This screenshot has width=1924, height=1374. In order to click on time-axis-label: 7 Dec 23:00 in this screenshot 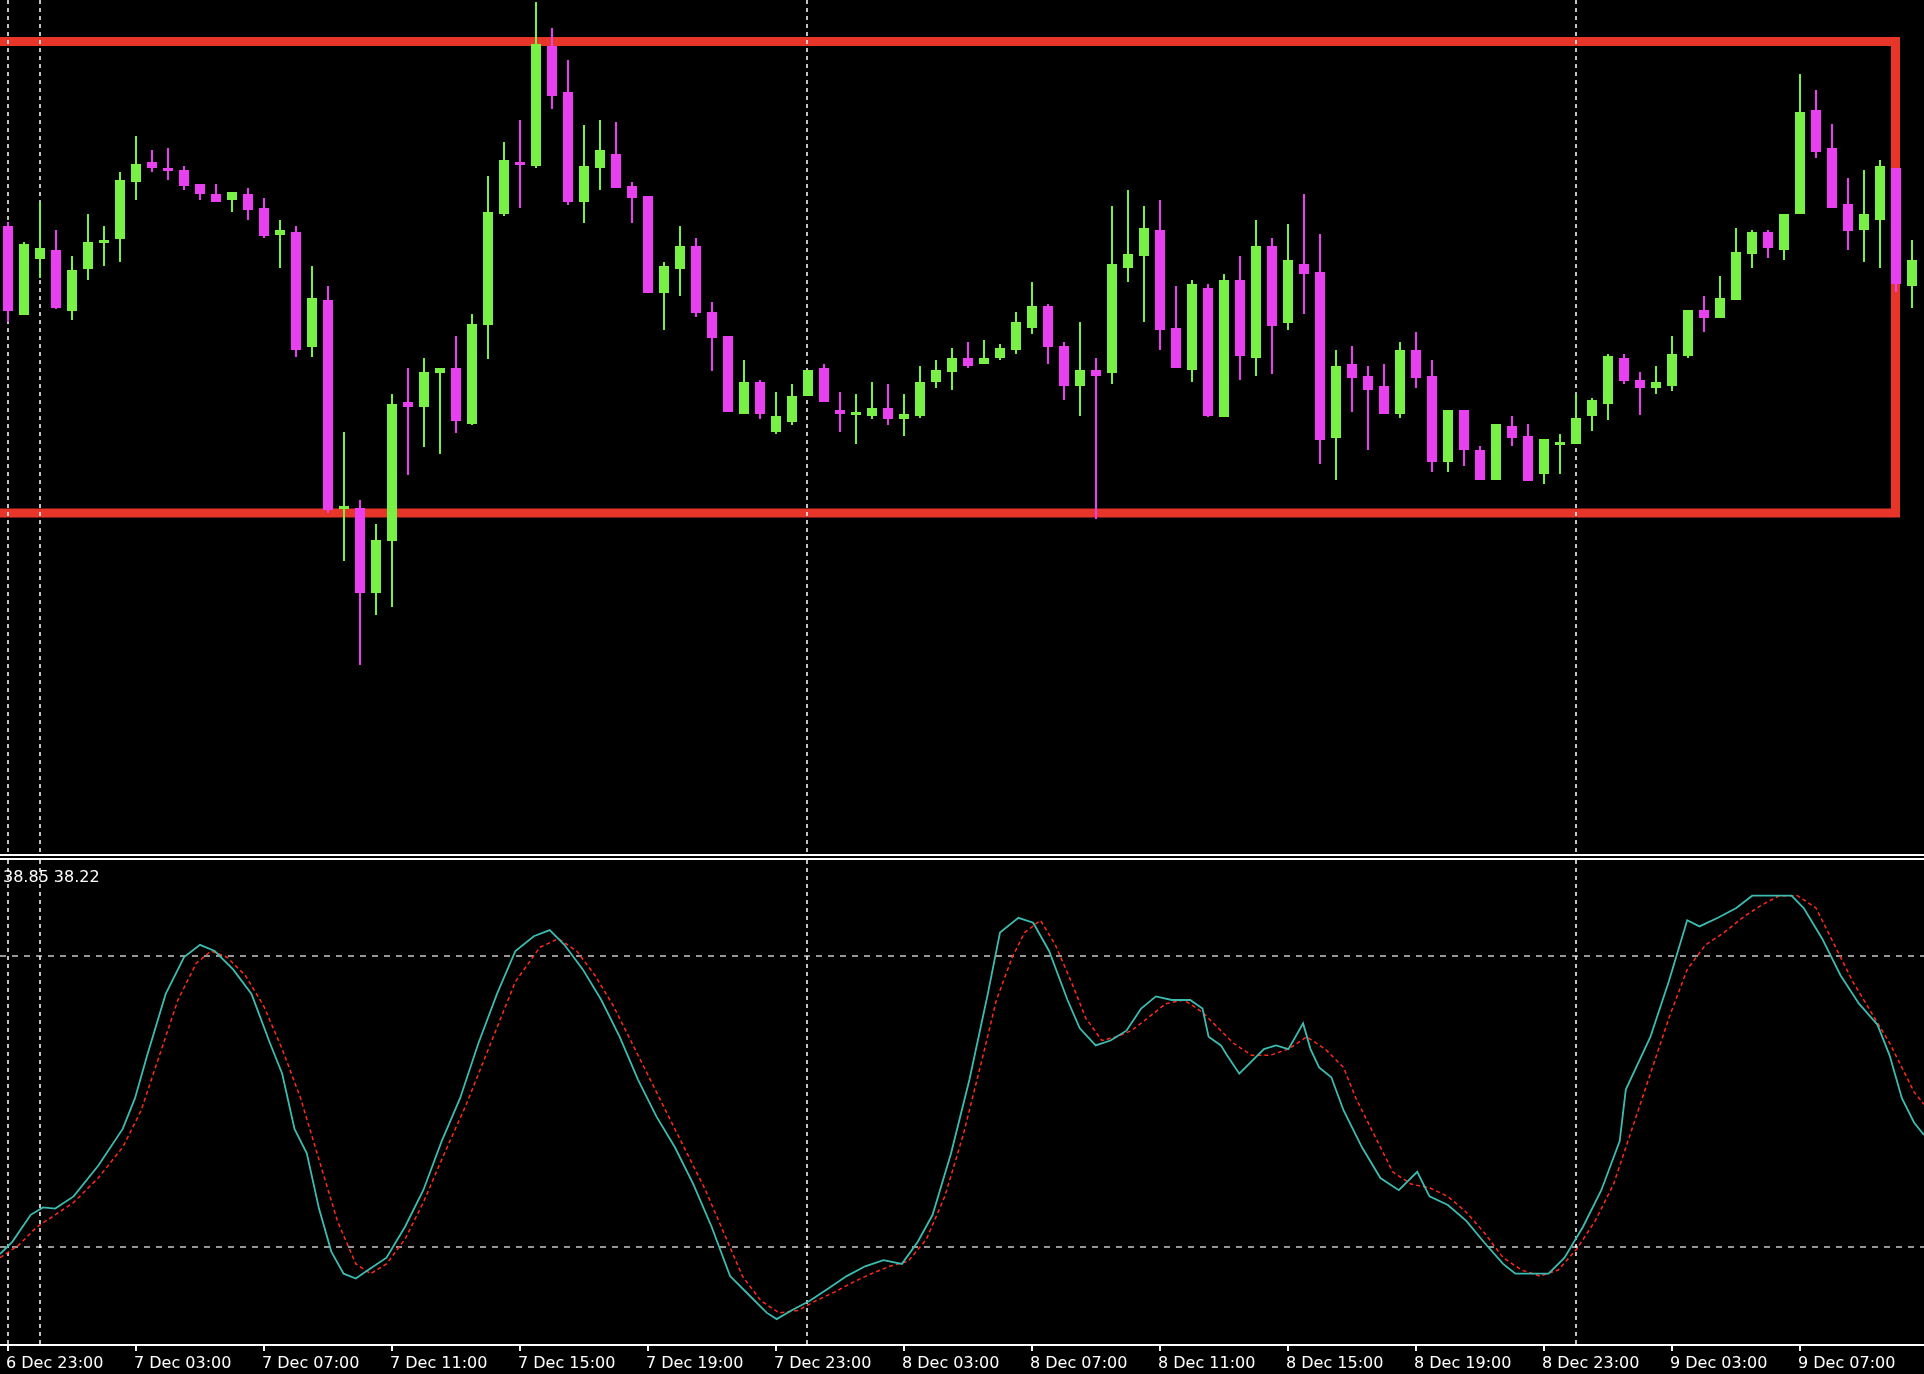, I will do `click(823, 1362)`.